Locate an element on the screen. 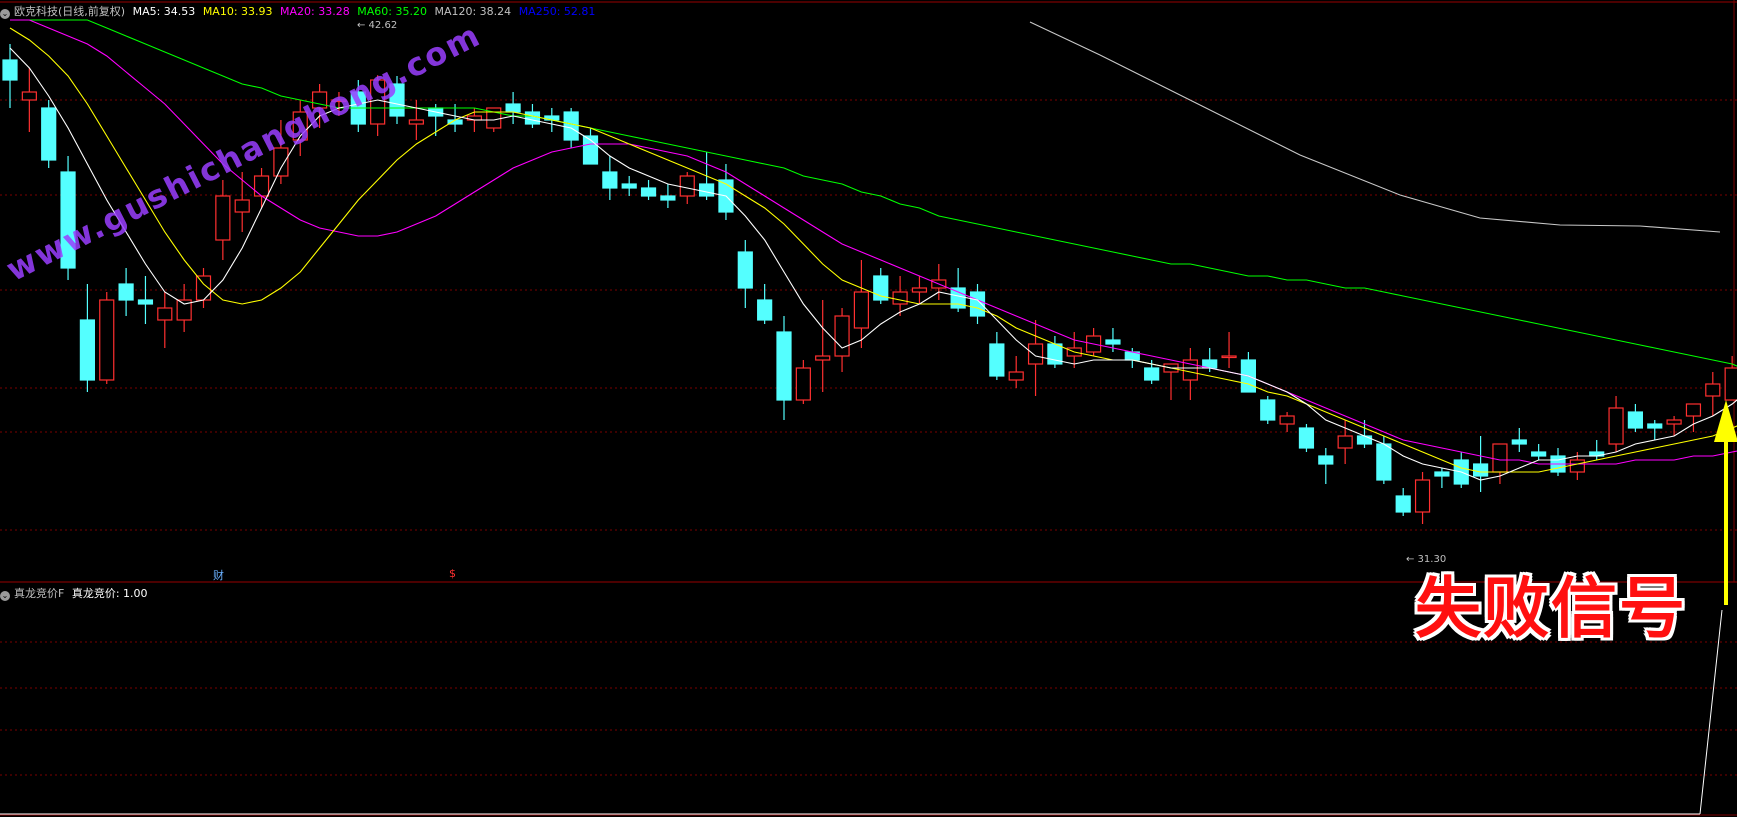 This screenshot has height=817, width=1737. ma10-legend: MA10: 33.93 is located at coordinates (237, 11).